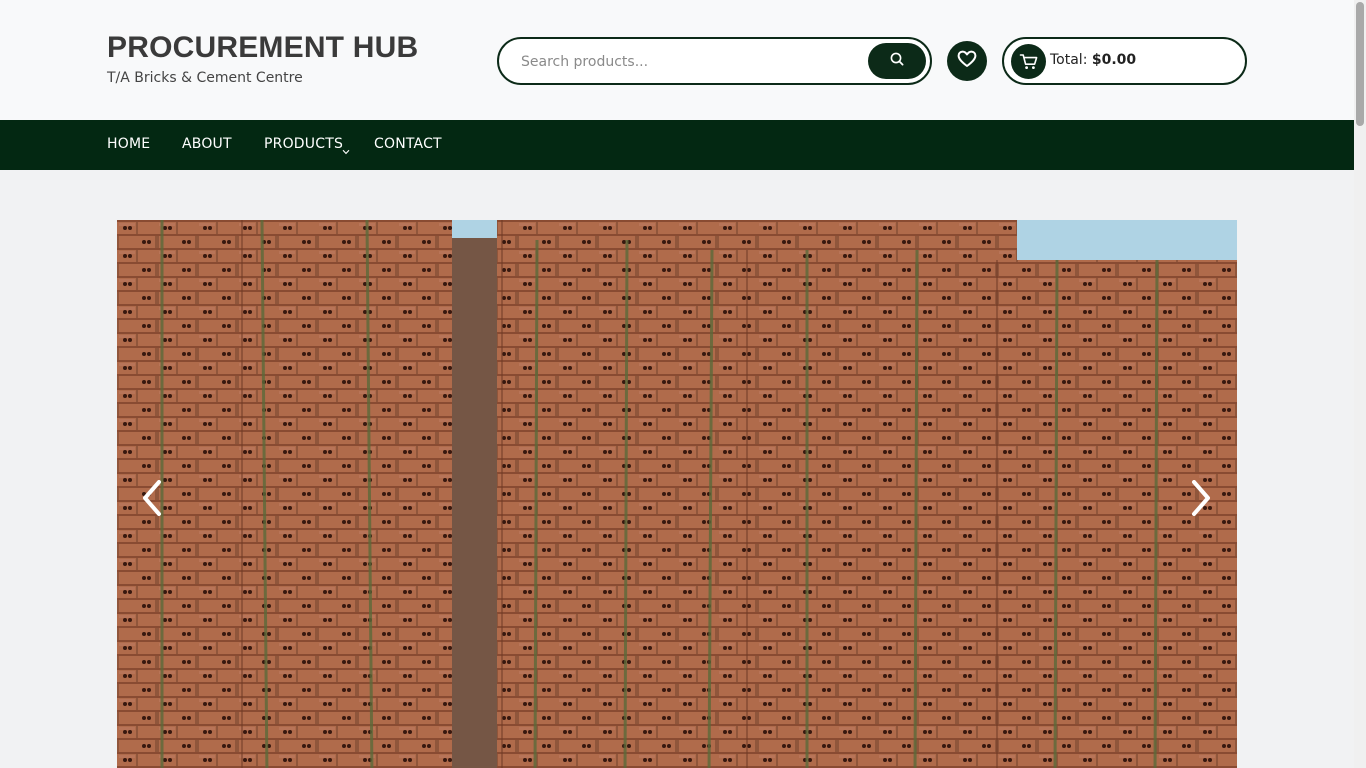 Image resolution: width=1366 pixels, height=768 pixels. I want to click on chevron-down-icon, so click(346, 149).